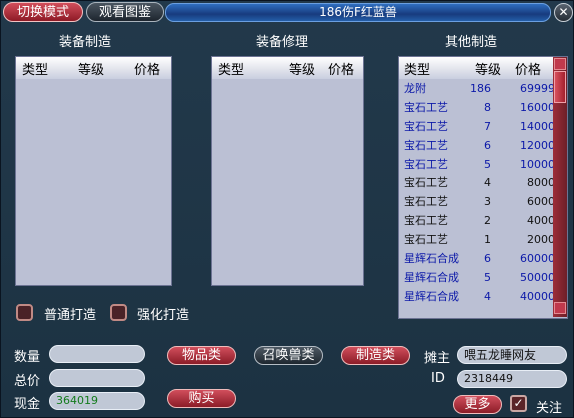 The image size is (574, 418). Describe the element at coordinates (477, 108) in the screenshot. I see `list-item: 宝石工艺 8 16000` at that location.